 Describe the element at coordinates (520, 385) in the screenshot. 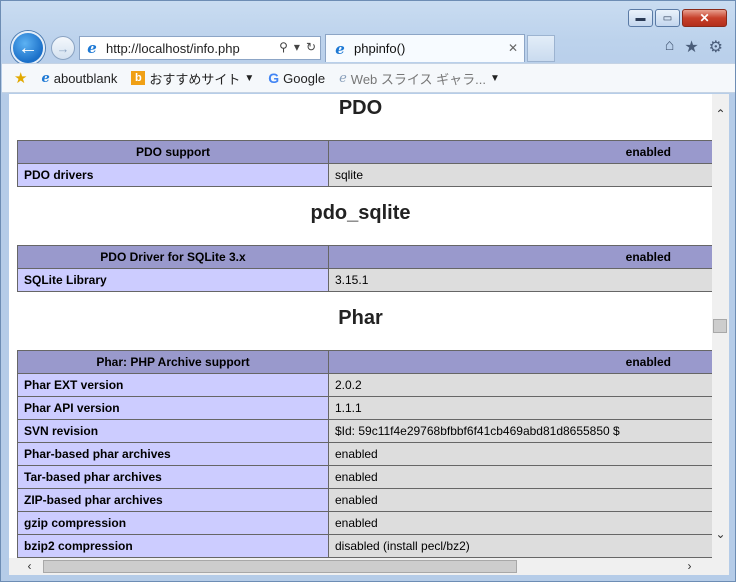

I see `table-cell-value: 2.0.2` at that location.